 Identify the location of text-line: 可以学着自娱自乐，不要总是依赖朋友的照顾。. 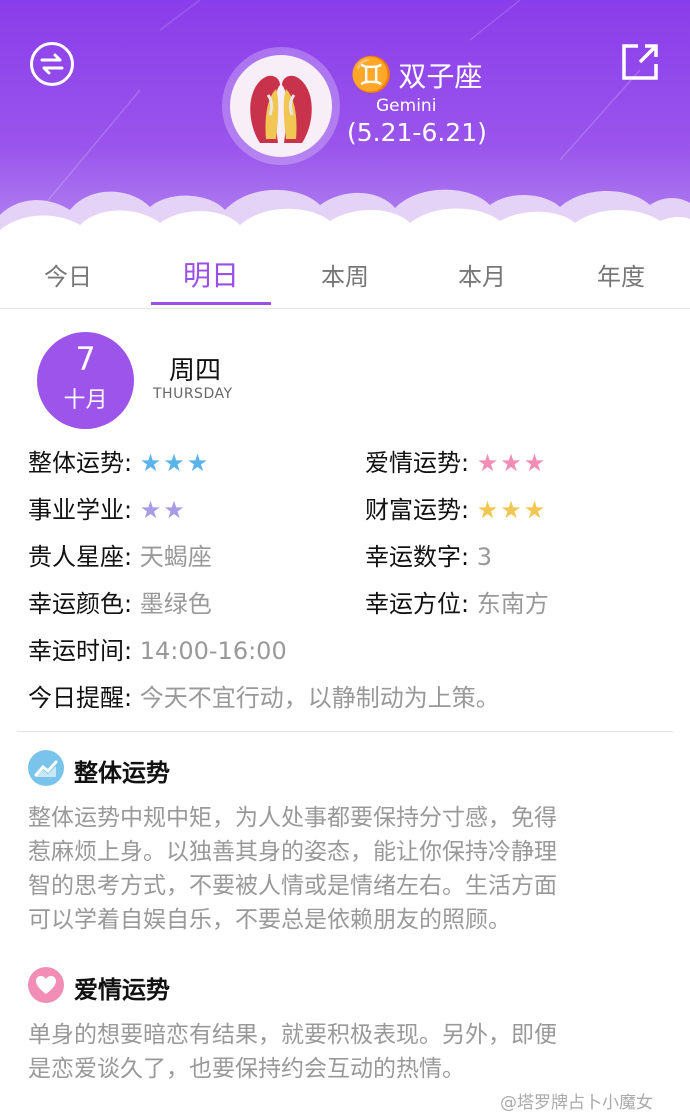
(269, 920).